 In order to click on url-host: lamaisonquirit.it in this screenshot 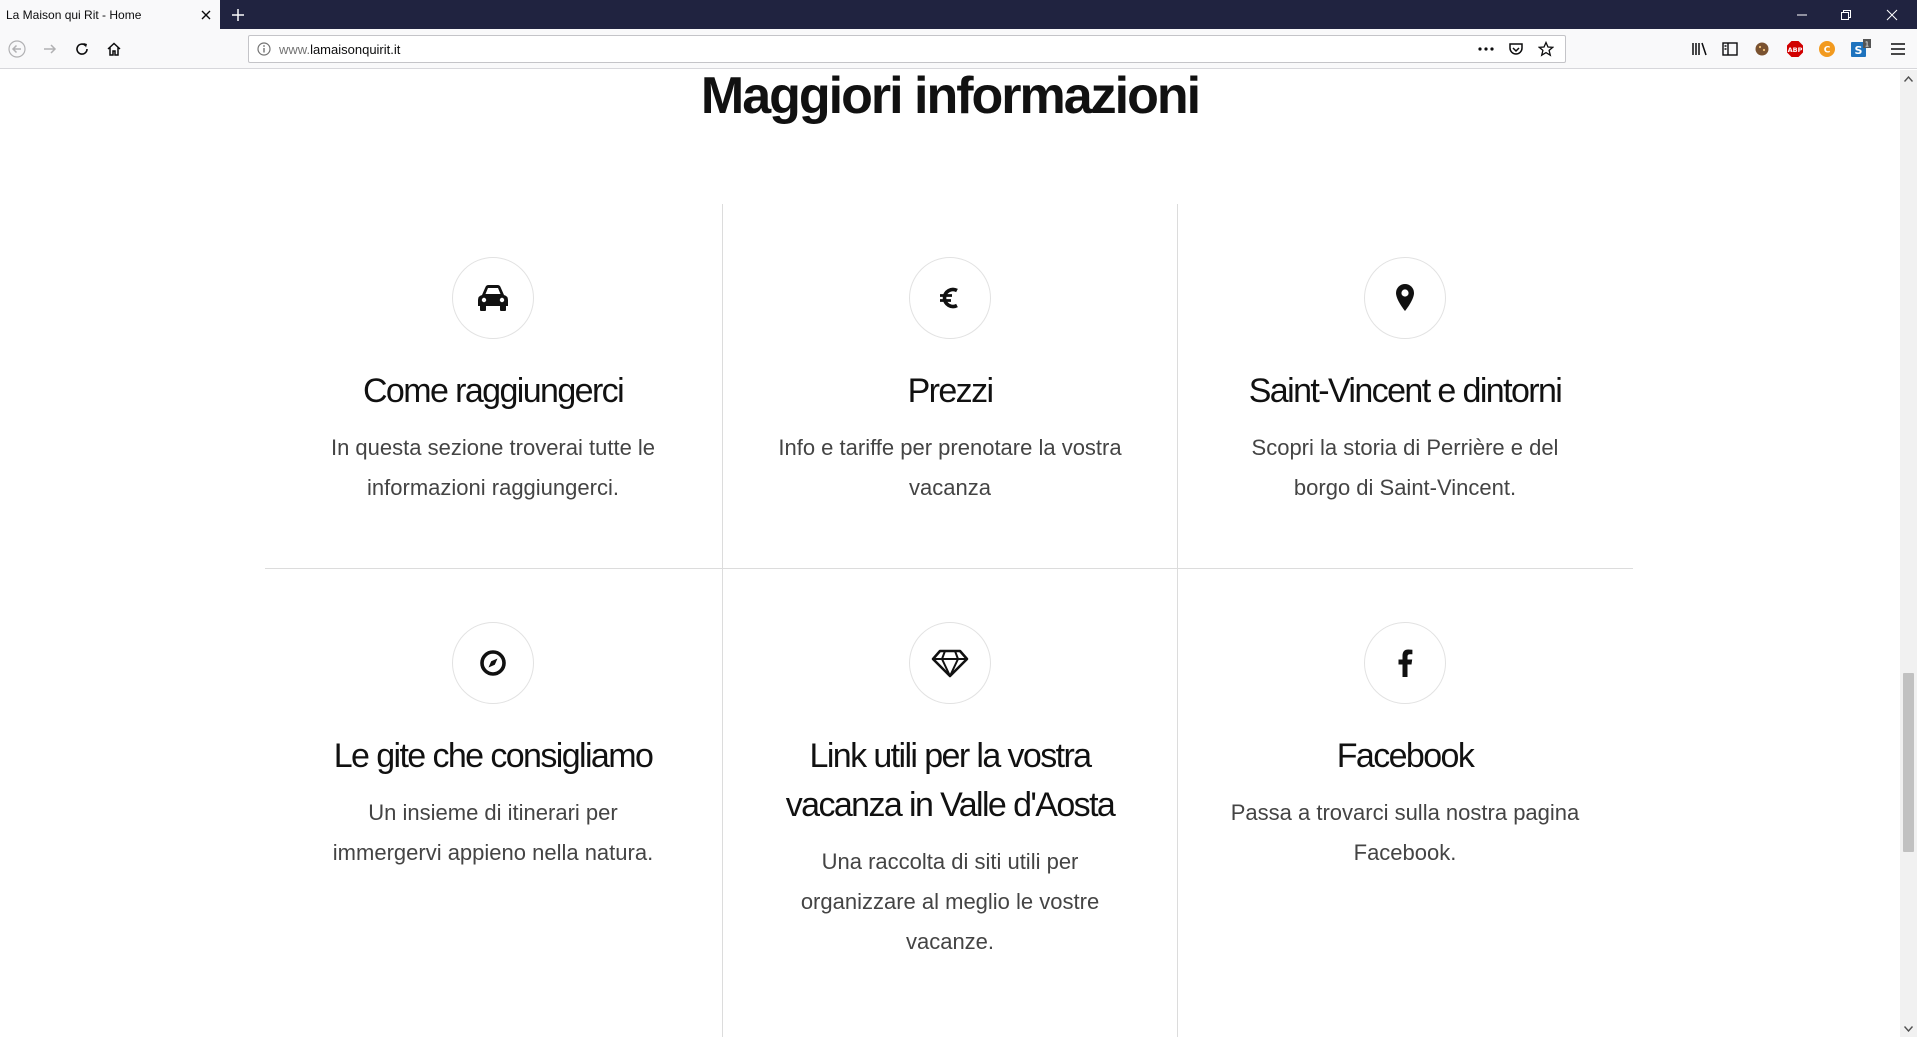, I will do `click(355, 49)`.